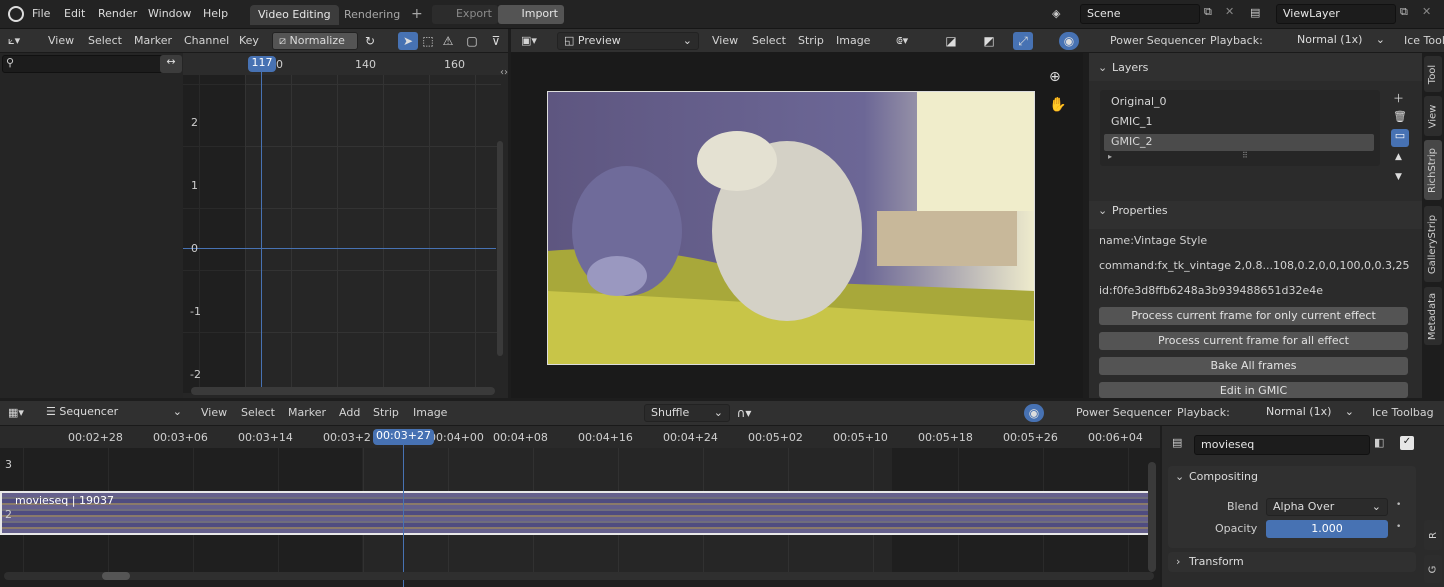 This screenshot has width=1444, height=587. What do you see at coordinates (989, 41) in the screenshot?
I see `gizmo-icon: ◩` at bounding box center [989, 41].